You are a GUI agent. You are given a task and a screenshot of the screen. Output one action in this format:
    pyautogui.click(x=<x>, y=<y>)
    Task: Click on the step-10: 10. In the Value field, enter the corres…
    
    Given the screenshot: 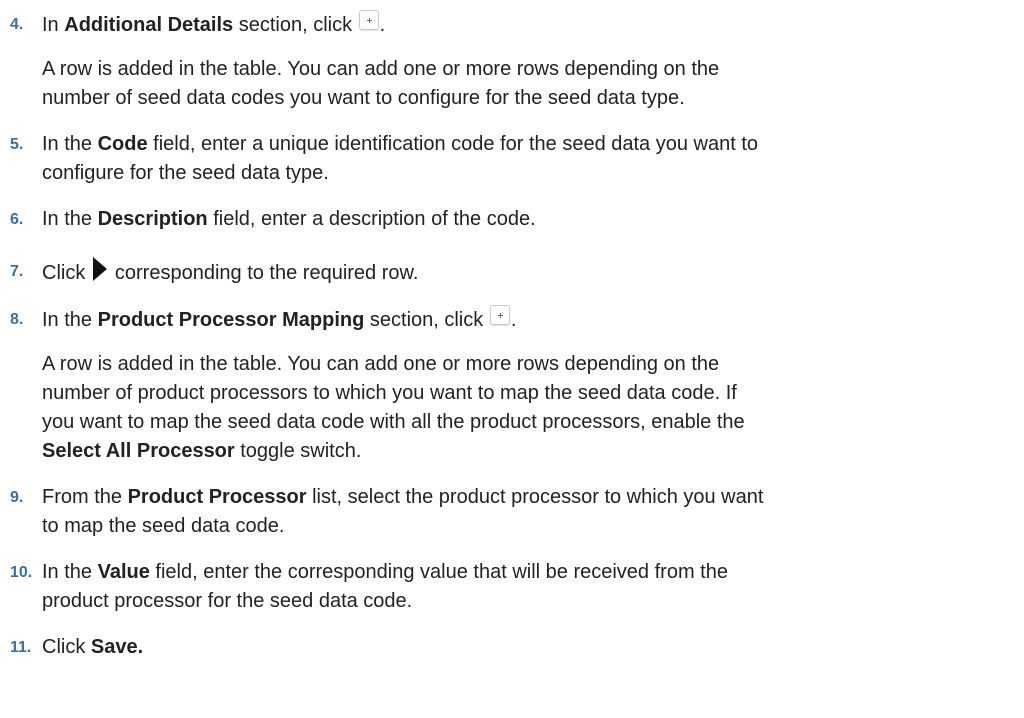 What is the action you would take?
    pyautogui.click(x=502, y=587)
    